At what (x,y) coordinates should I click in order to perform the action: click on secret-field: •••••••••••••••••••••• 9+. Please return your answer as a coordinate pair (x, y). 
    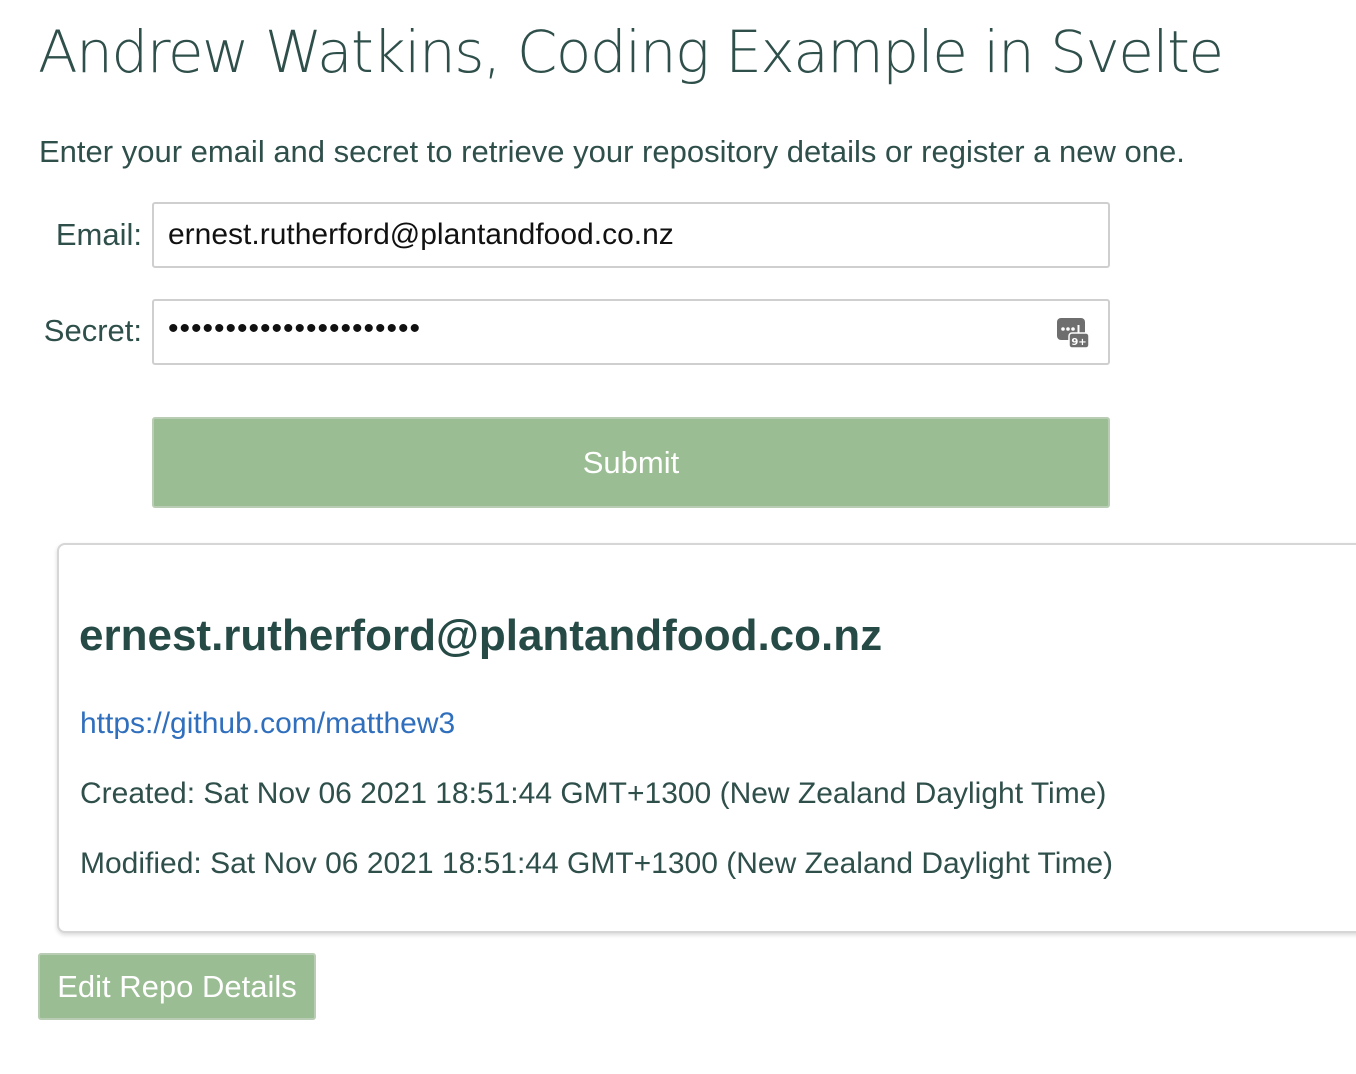
    Looking at the image, I should click on (631, 332).